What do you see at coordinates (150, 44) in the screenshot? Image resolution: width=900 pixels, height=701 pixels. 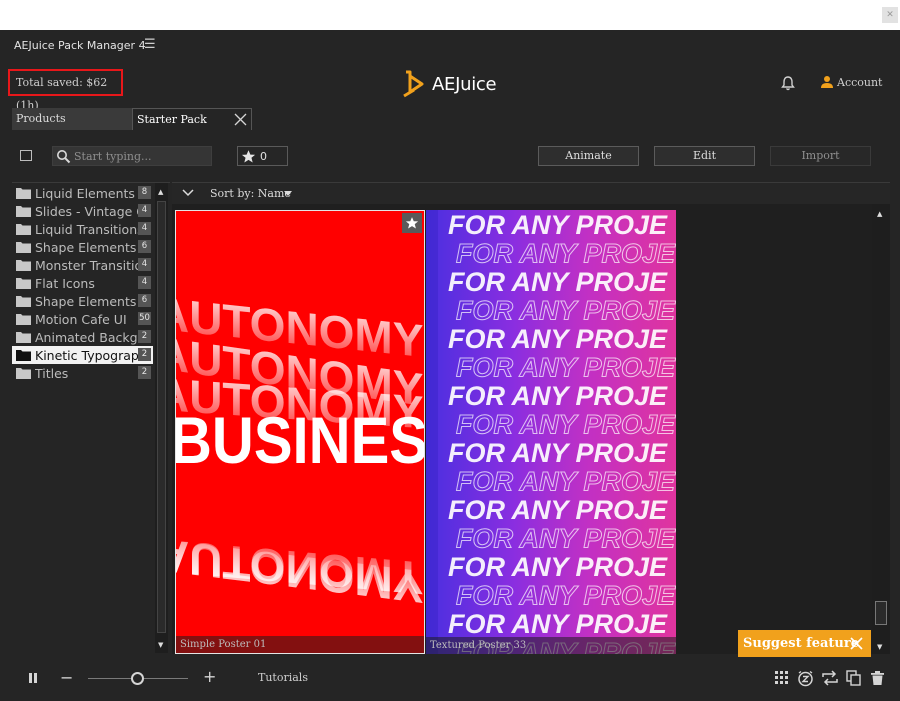 I see `menu-icon: ☰` at bounding box center [150, 44].